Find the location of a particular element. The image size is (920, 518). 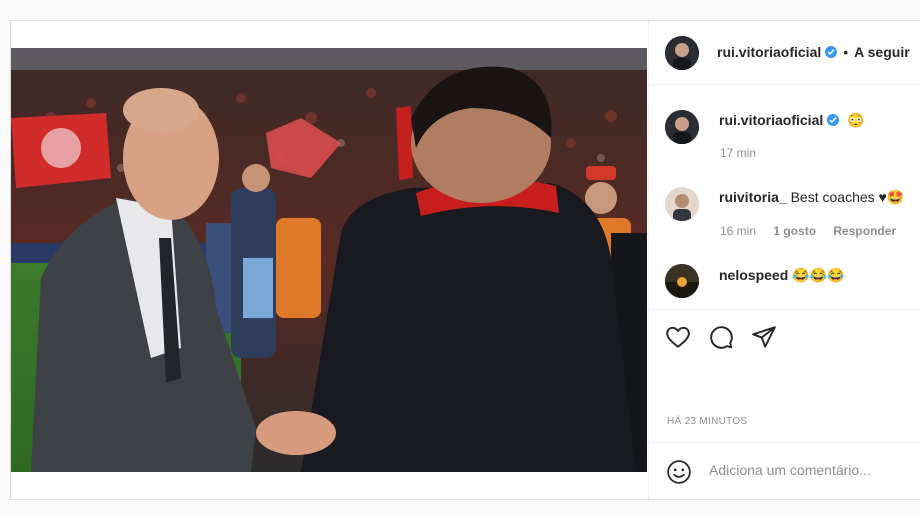

comment-text: Best coaches ♥🤩 is located at coordinates (847, 197).